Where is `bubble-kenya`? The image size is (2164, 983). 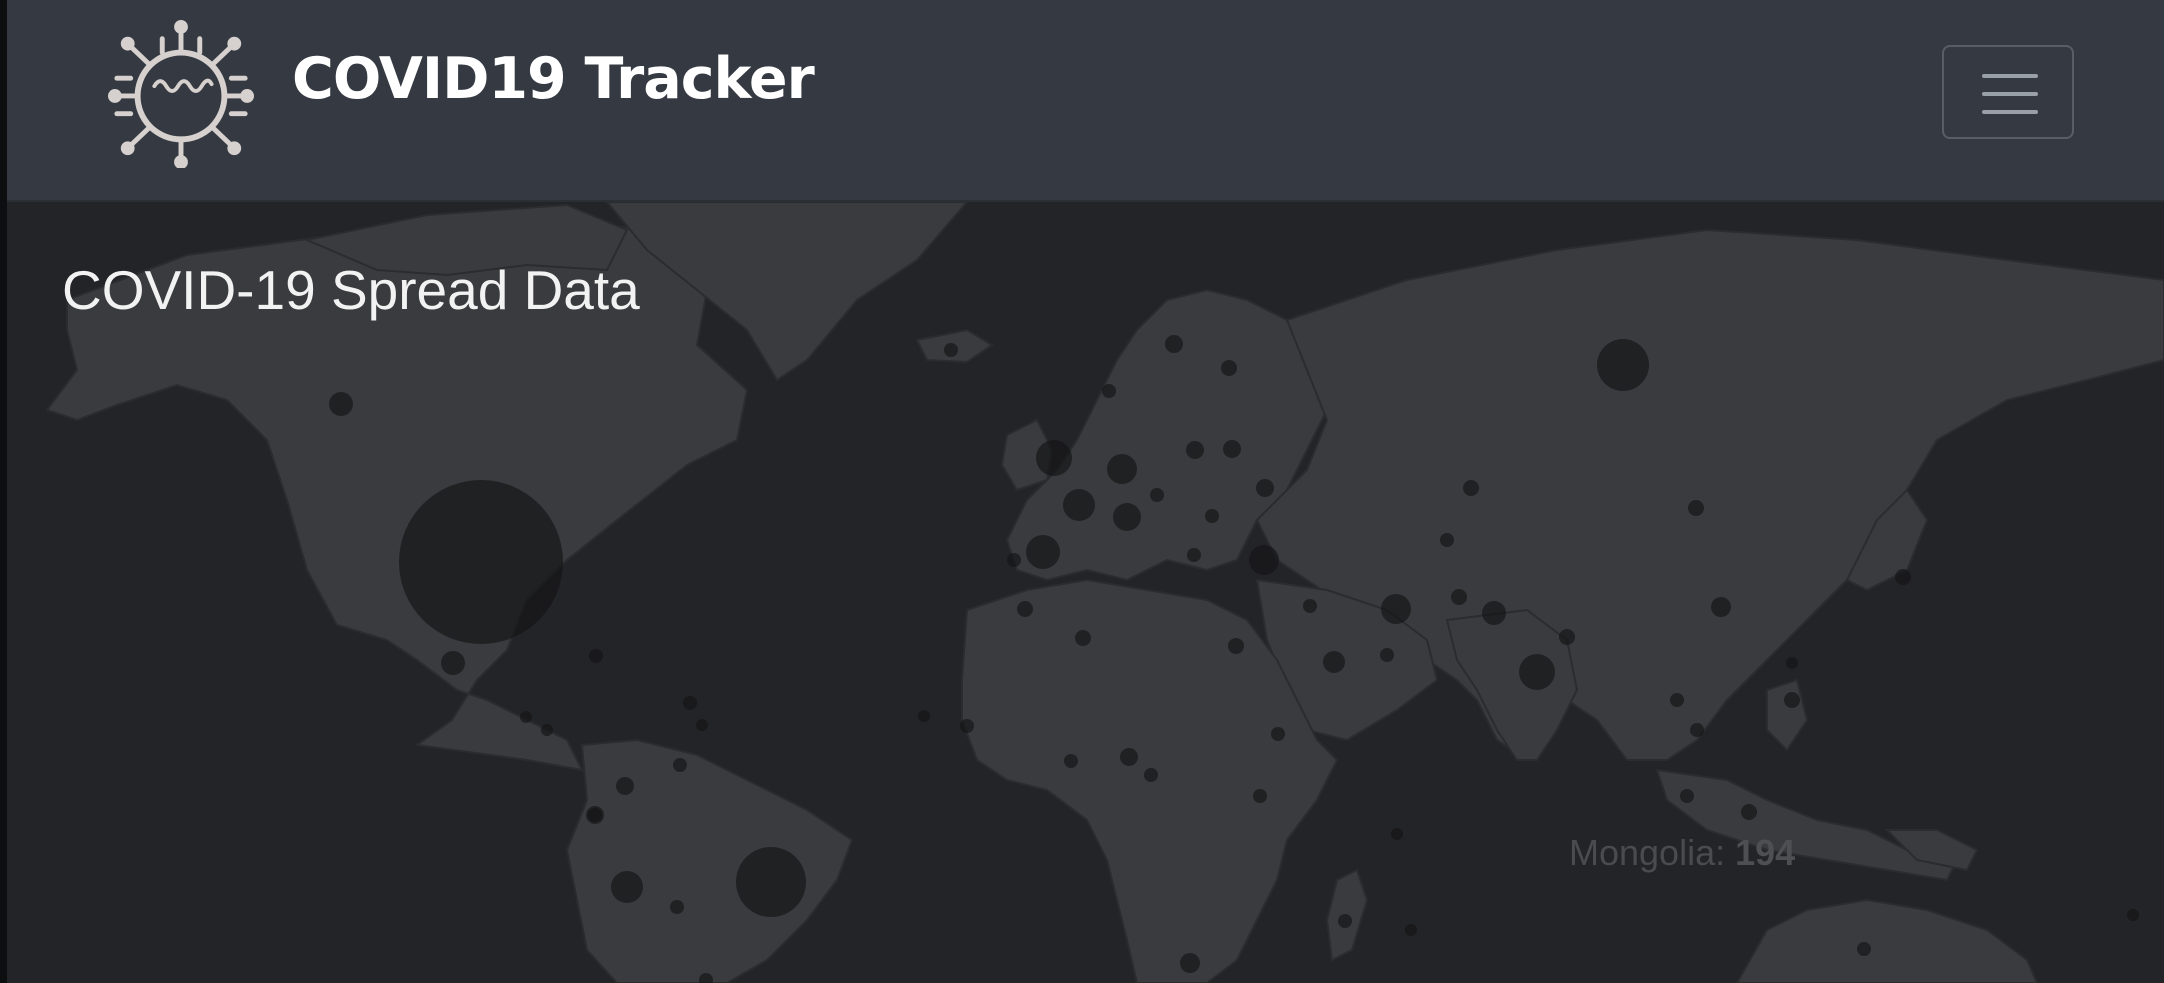 bubble-kenya is located at coordinates (1260, 796).